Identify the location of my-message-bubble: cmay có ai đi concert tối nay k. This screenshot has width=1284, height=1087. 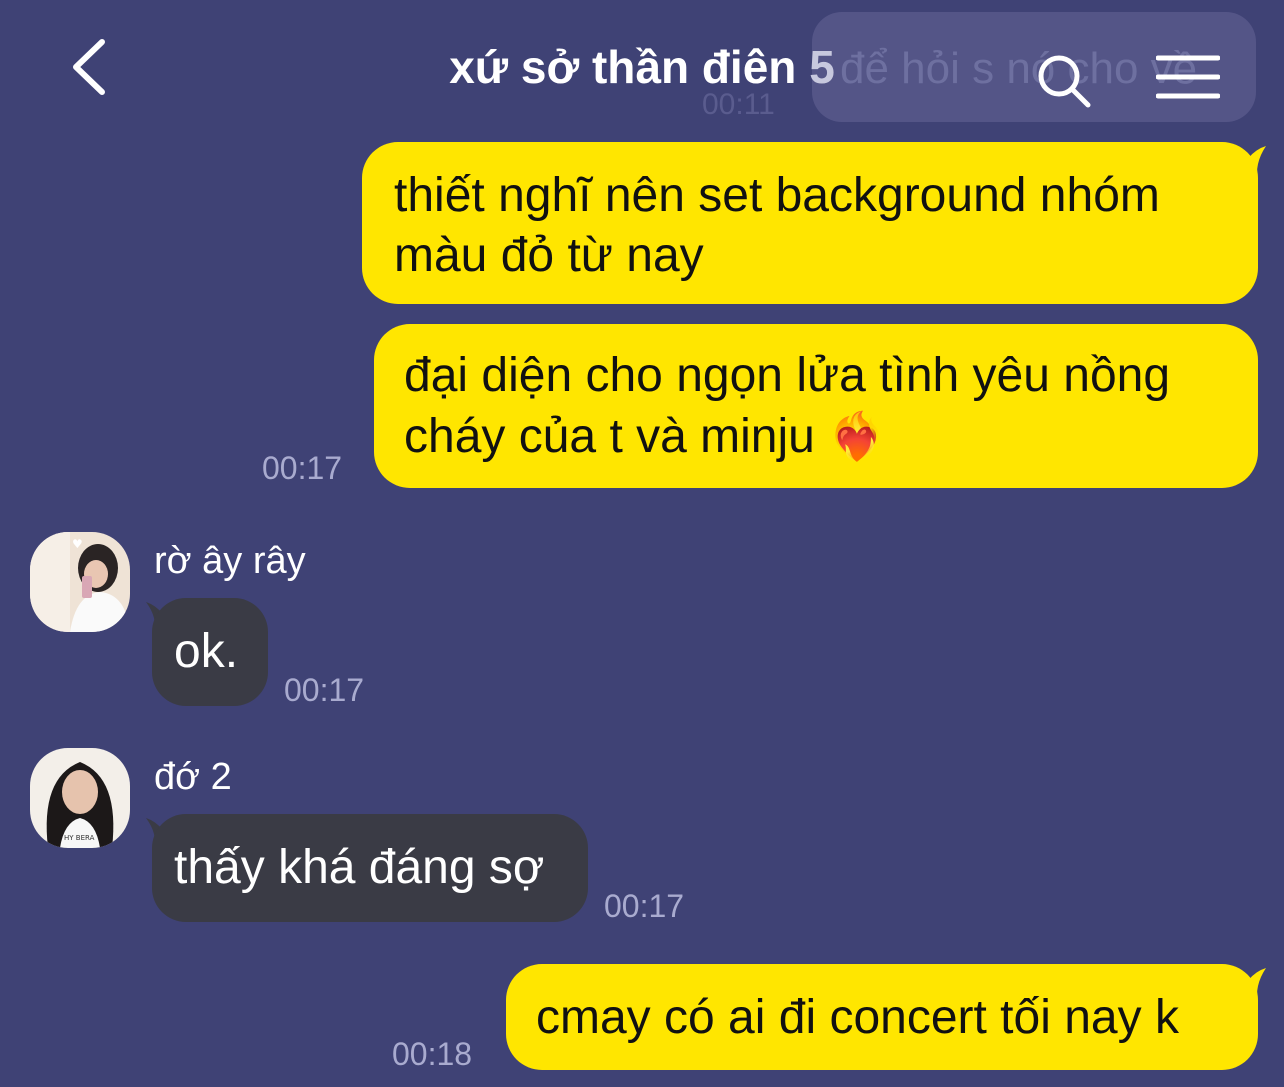
(882, 1017).